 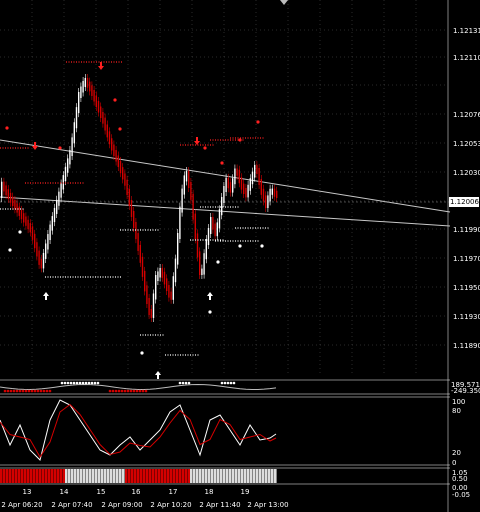 I want to click on stoch-label-20: 20, so click(x=456, y=453).